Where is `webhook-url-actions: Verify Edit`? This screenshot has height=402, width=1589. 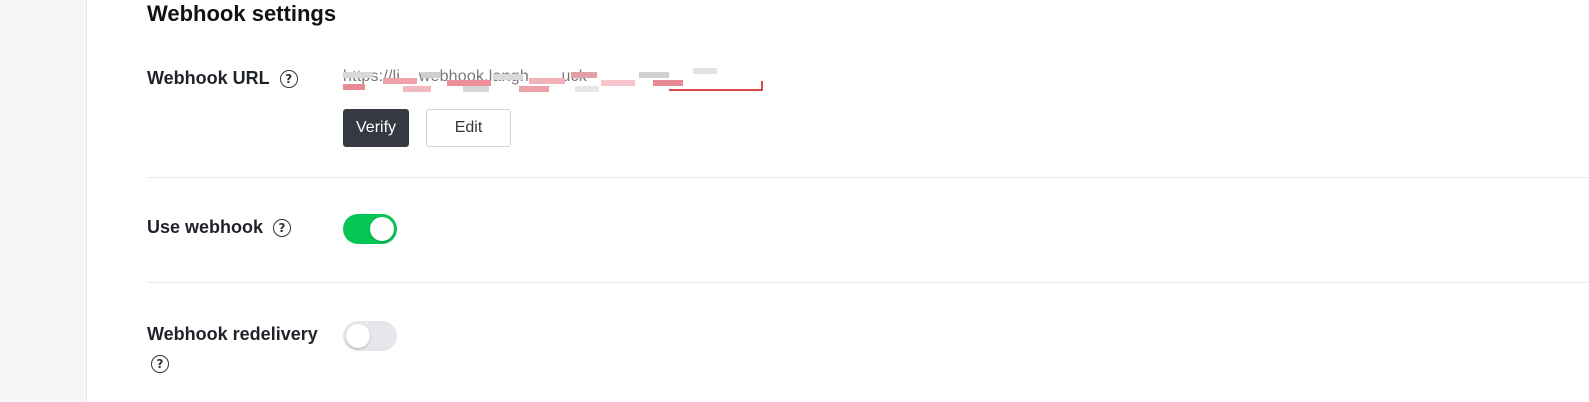 webhook-url-actions: Verify Edit is located at coordinates (427, 128).